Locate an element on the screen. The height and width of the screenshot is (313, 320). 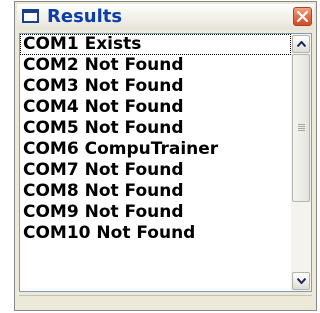
list-item: COM9 Not Found is located at coordinates (155, 212).